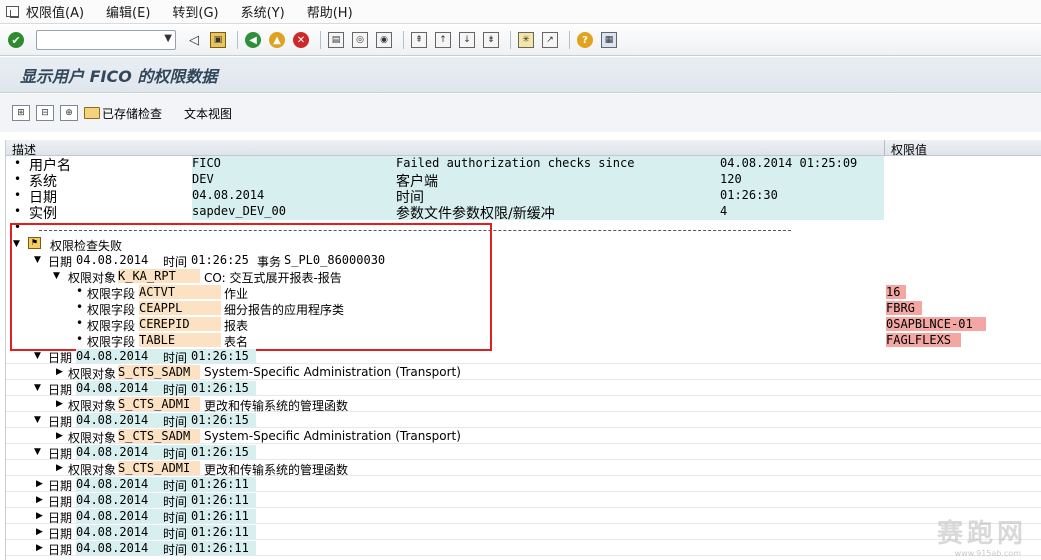 The height and width of the screenshot is (560, 1041). I want to click on layout-menu-button: ▦, so click(609, 40).